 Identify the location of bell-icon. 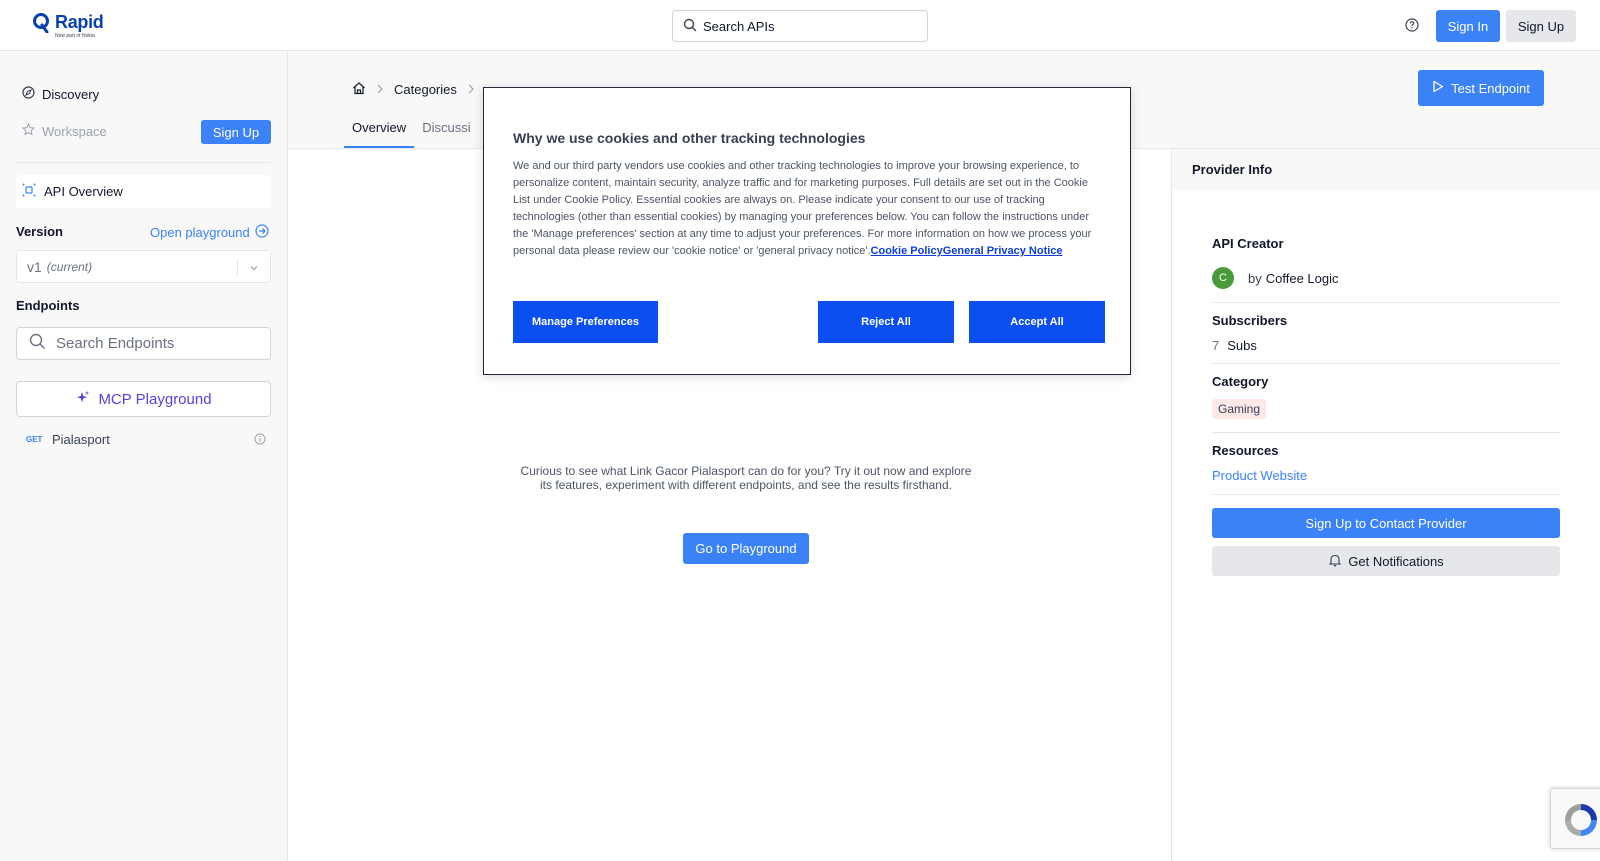
(1335, 561).